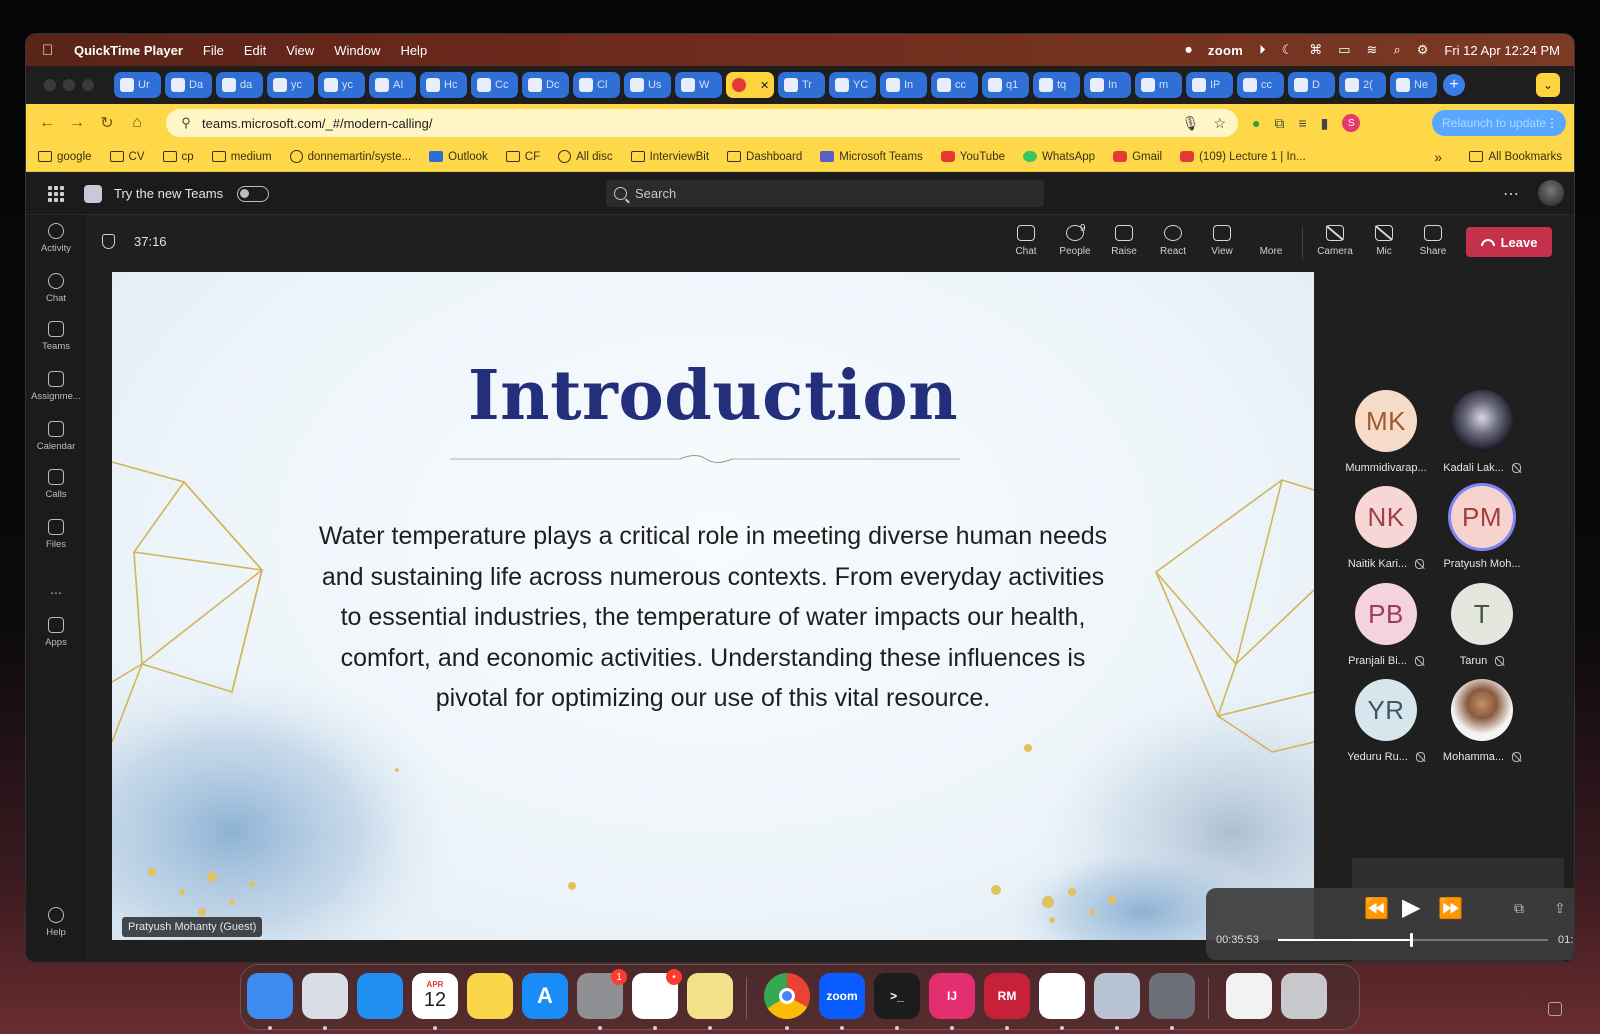 The image size is (1600, 1034). What do you see at coordinates (1502, 50) in the screenshot?
I see `menubar-datetime: Fri 12 Apr 12:24 PM` at bounding box center [1502, 50].